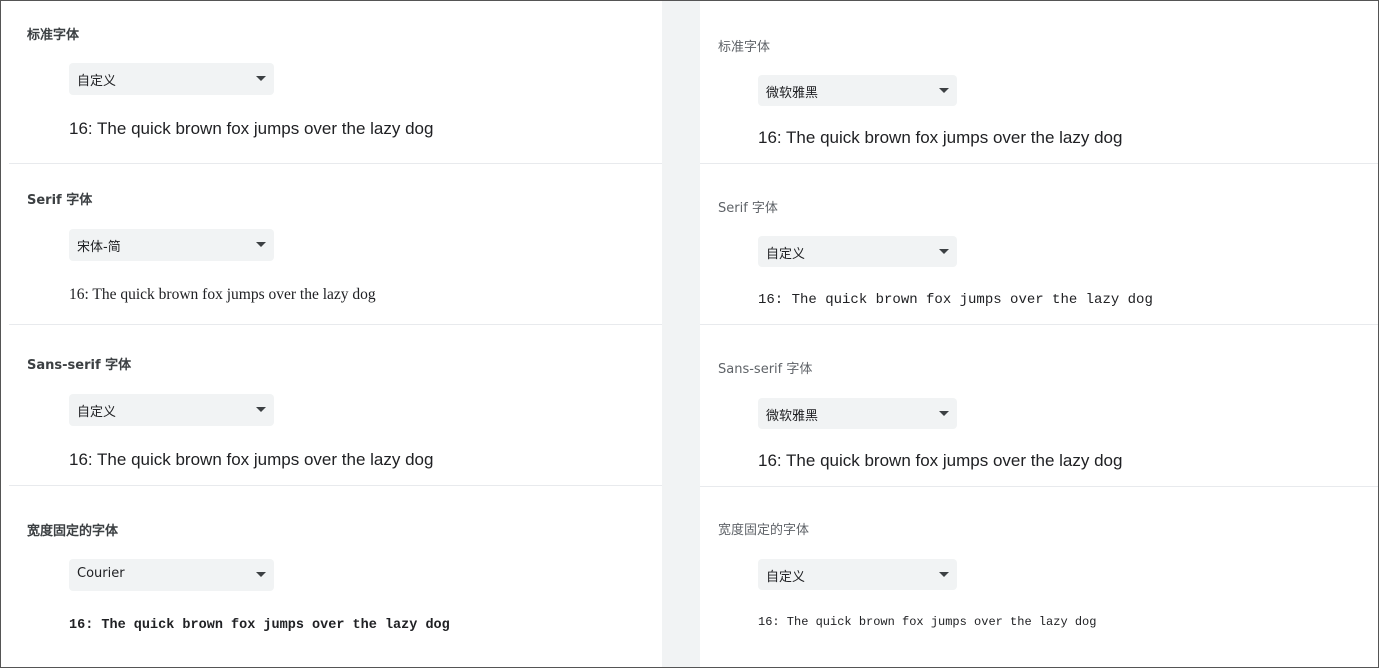 Image resolution: width=1379 pixels, height=668 pixels. I want to click on serif-font-select: 自定义, so click(857, 251).